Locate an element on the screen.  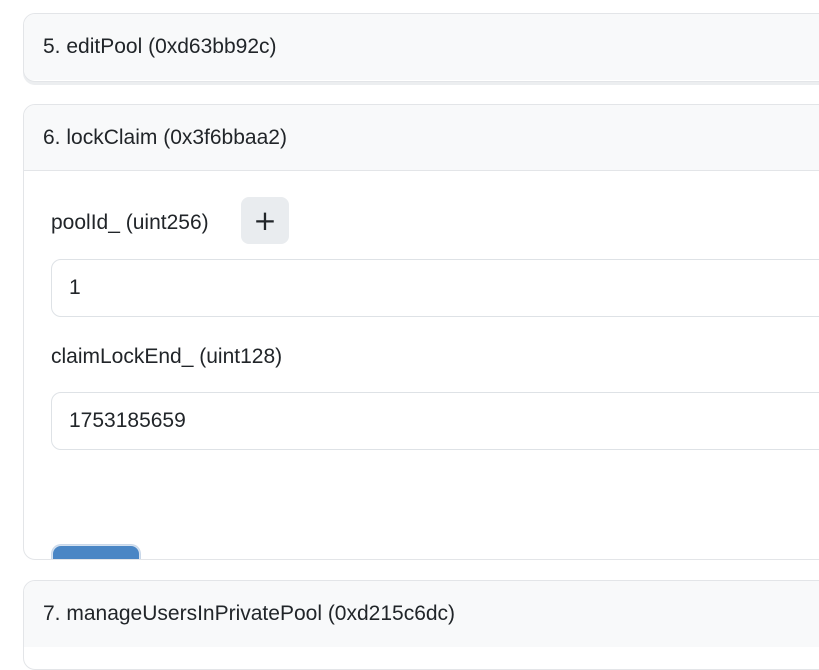
function-title: 7. manageUsersInPrivatePool (0xd215c6dc) is located at coordinates (249, 613).